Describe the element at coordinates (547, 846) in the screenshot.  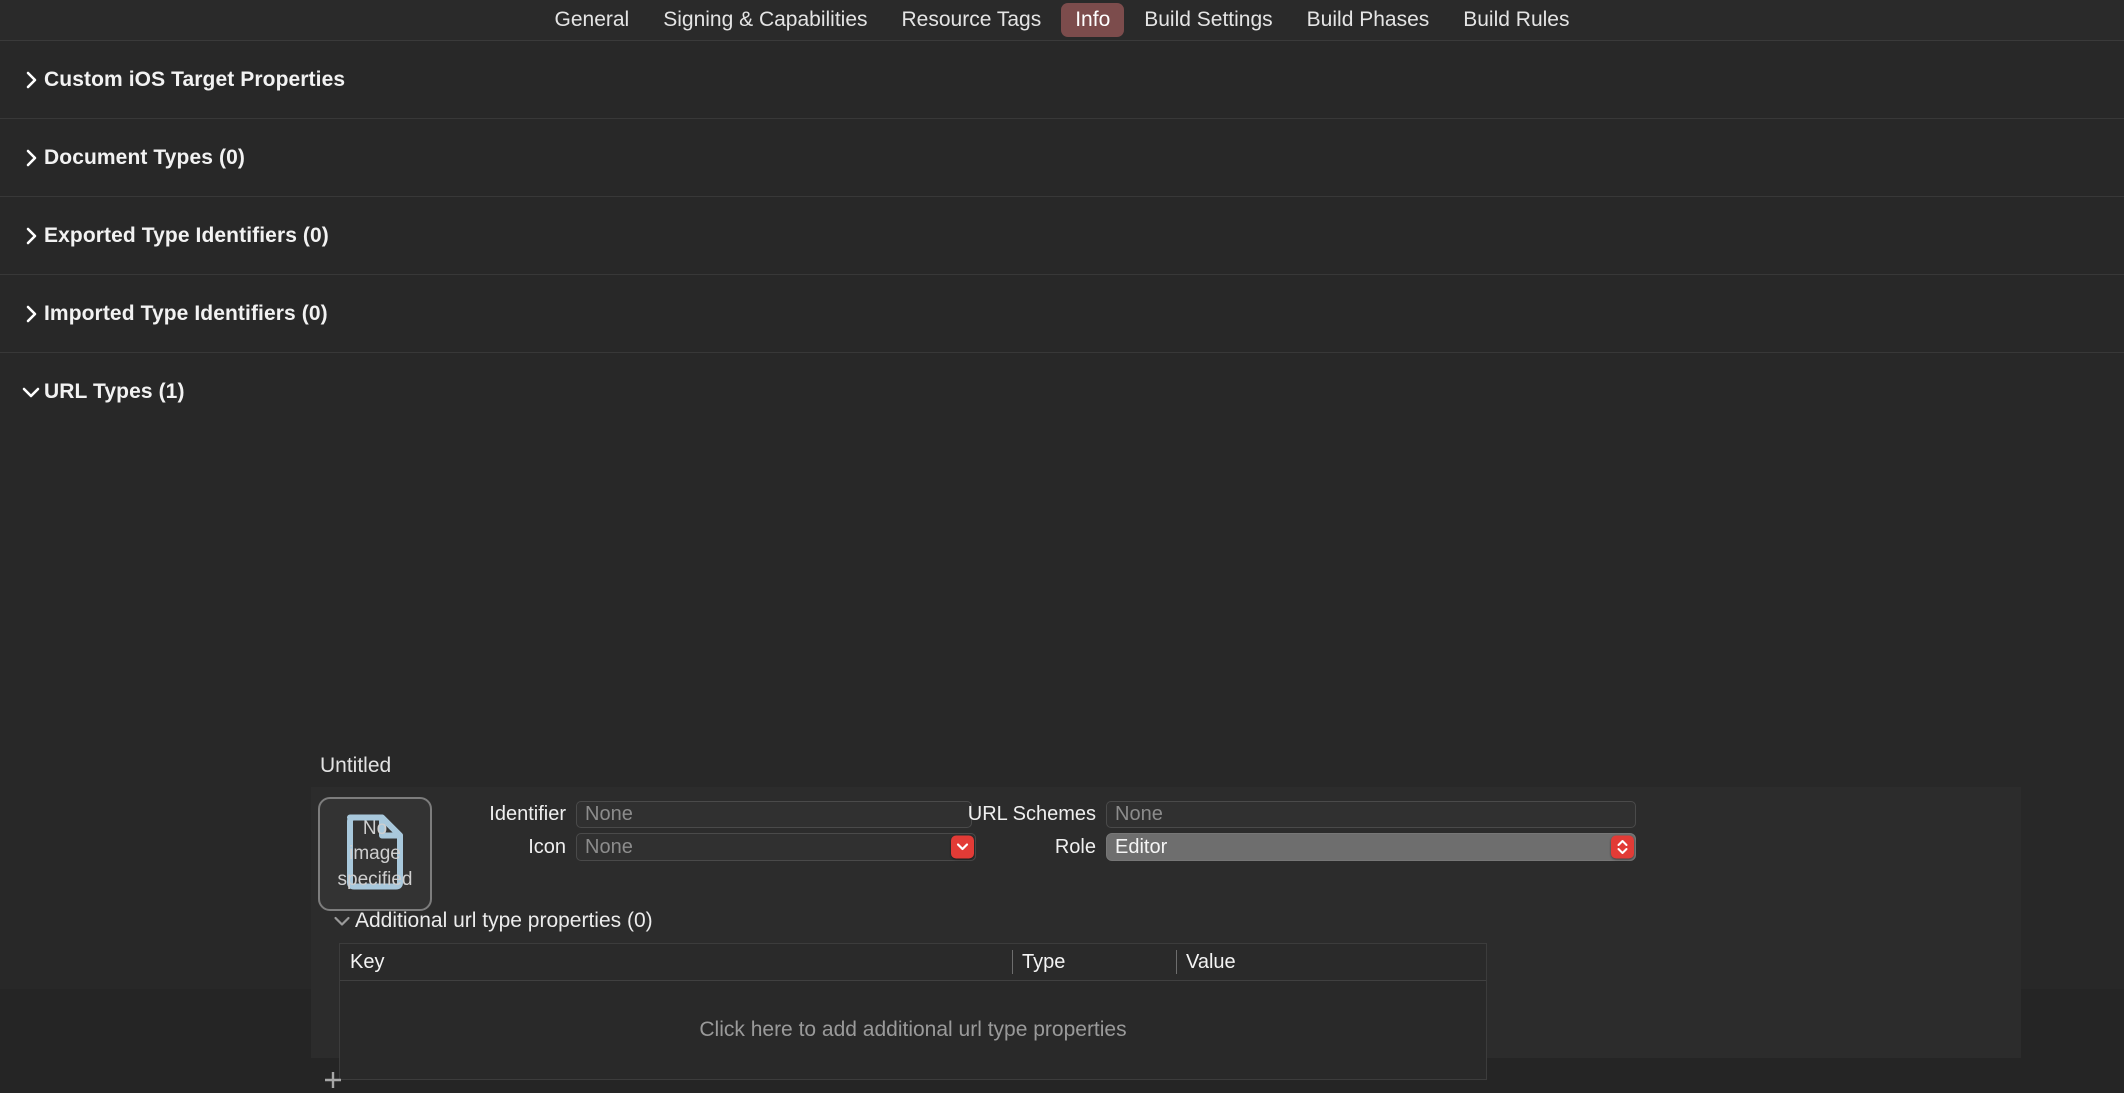
I see `icon-label: Icon` at that location.